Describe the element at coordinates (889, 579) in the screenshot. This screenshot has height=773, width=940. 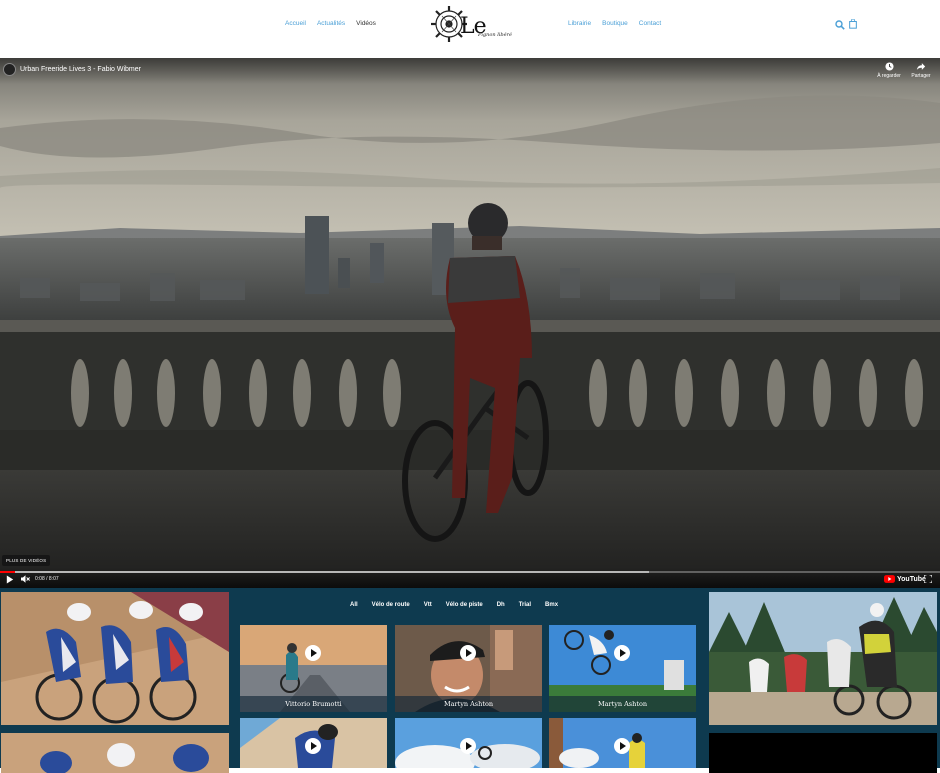
I see `youtube-icon` at that location.